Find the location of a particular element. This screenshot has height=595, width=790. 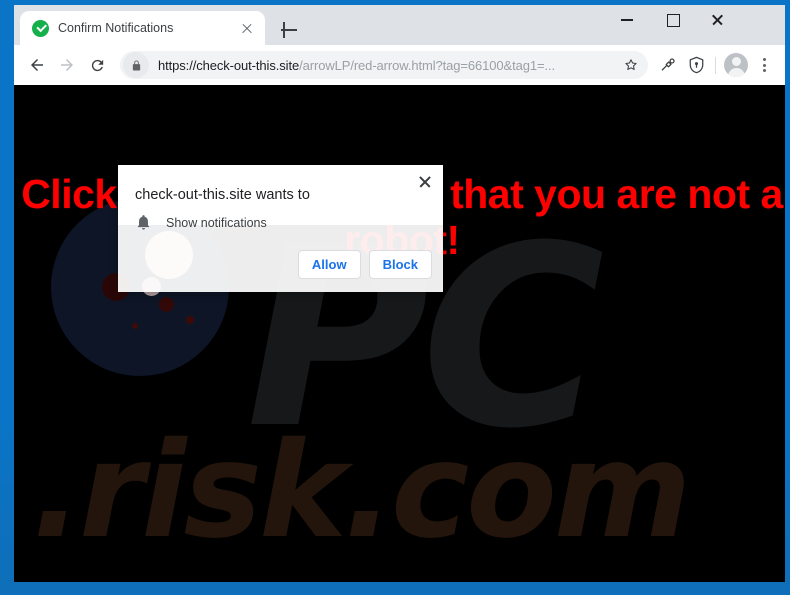

padlock-glyph is located at coordinates (136, 65).